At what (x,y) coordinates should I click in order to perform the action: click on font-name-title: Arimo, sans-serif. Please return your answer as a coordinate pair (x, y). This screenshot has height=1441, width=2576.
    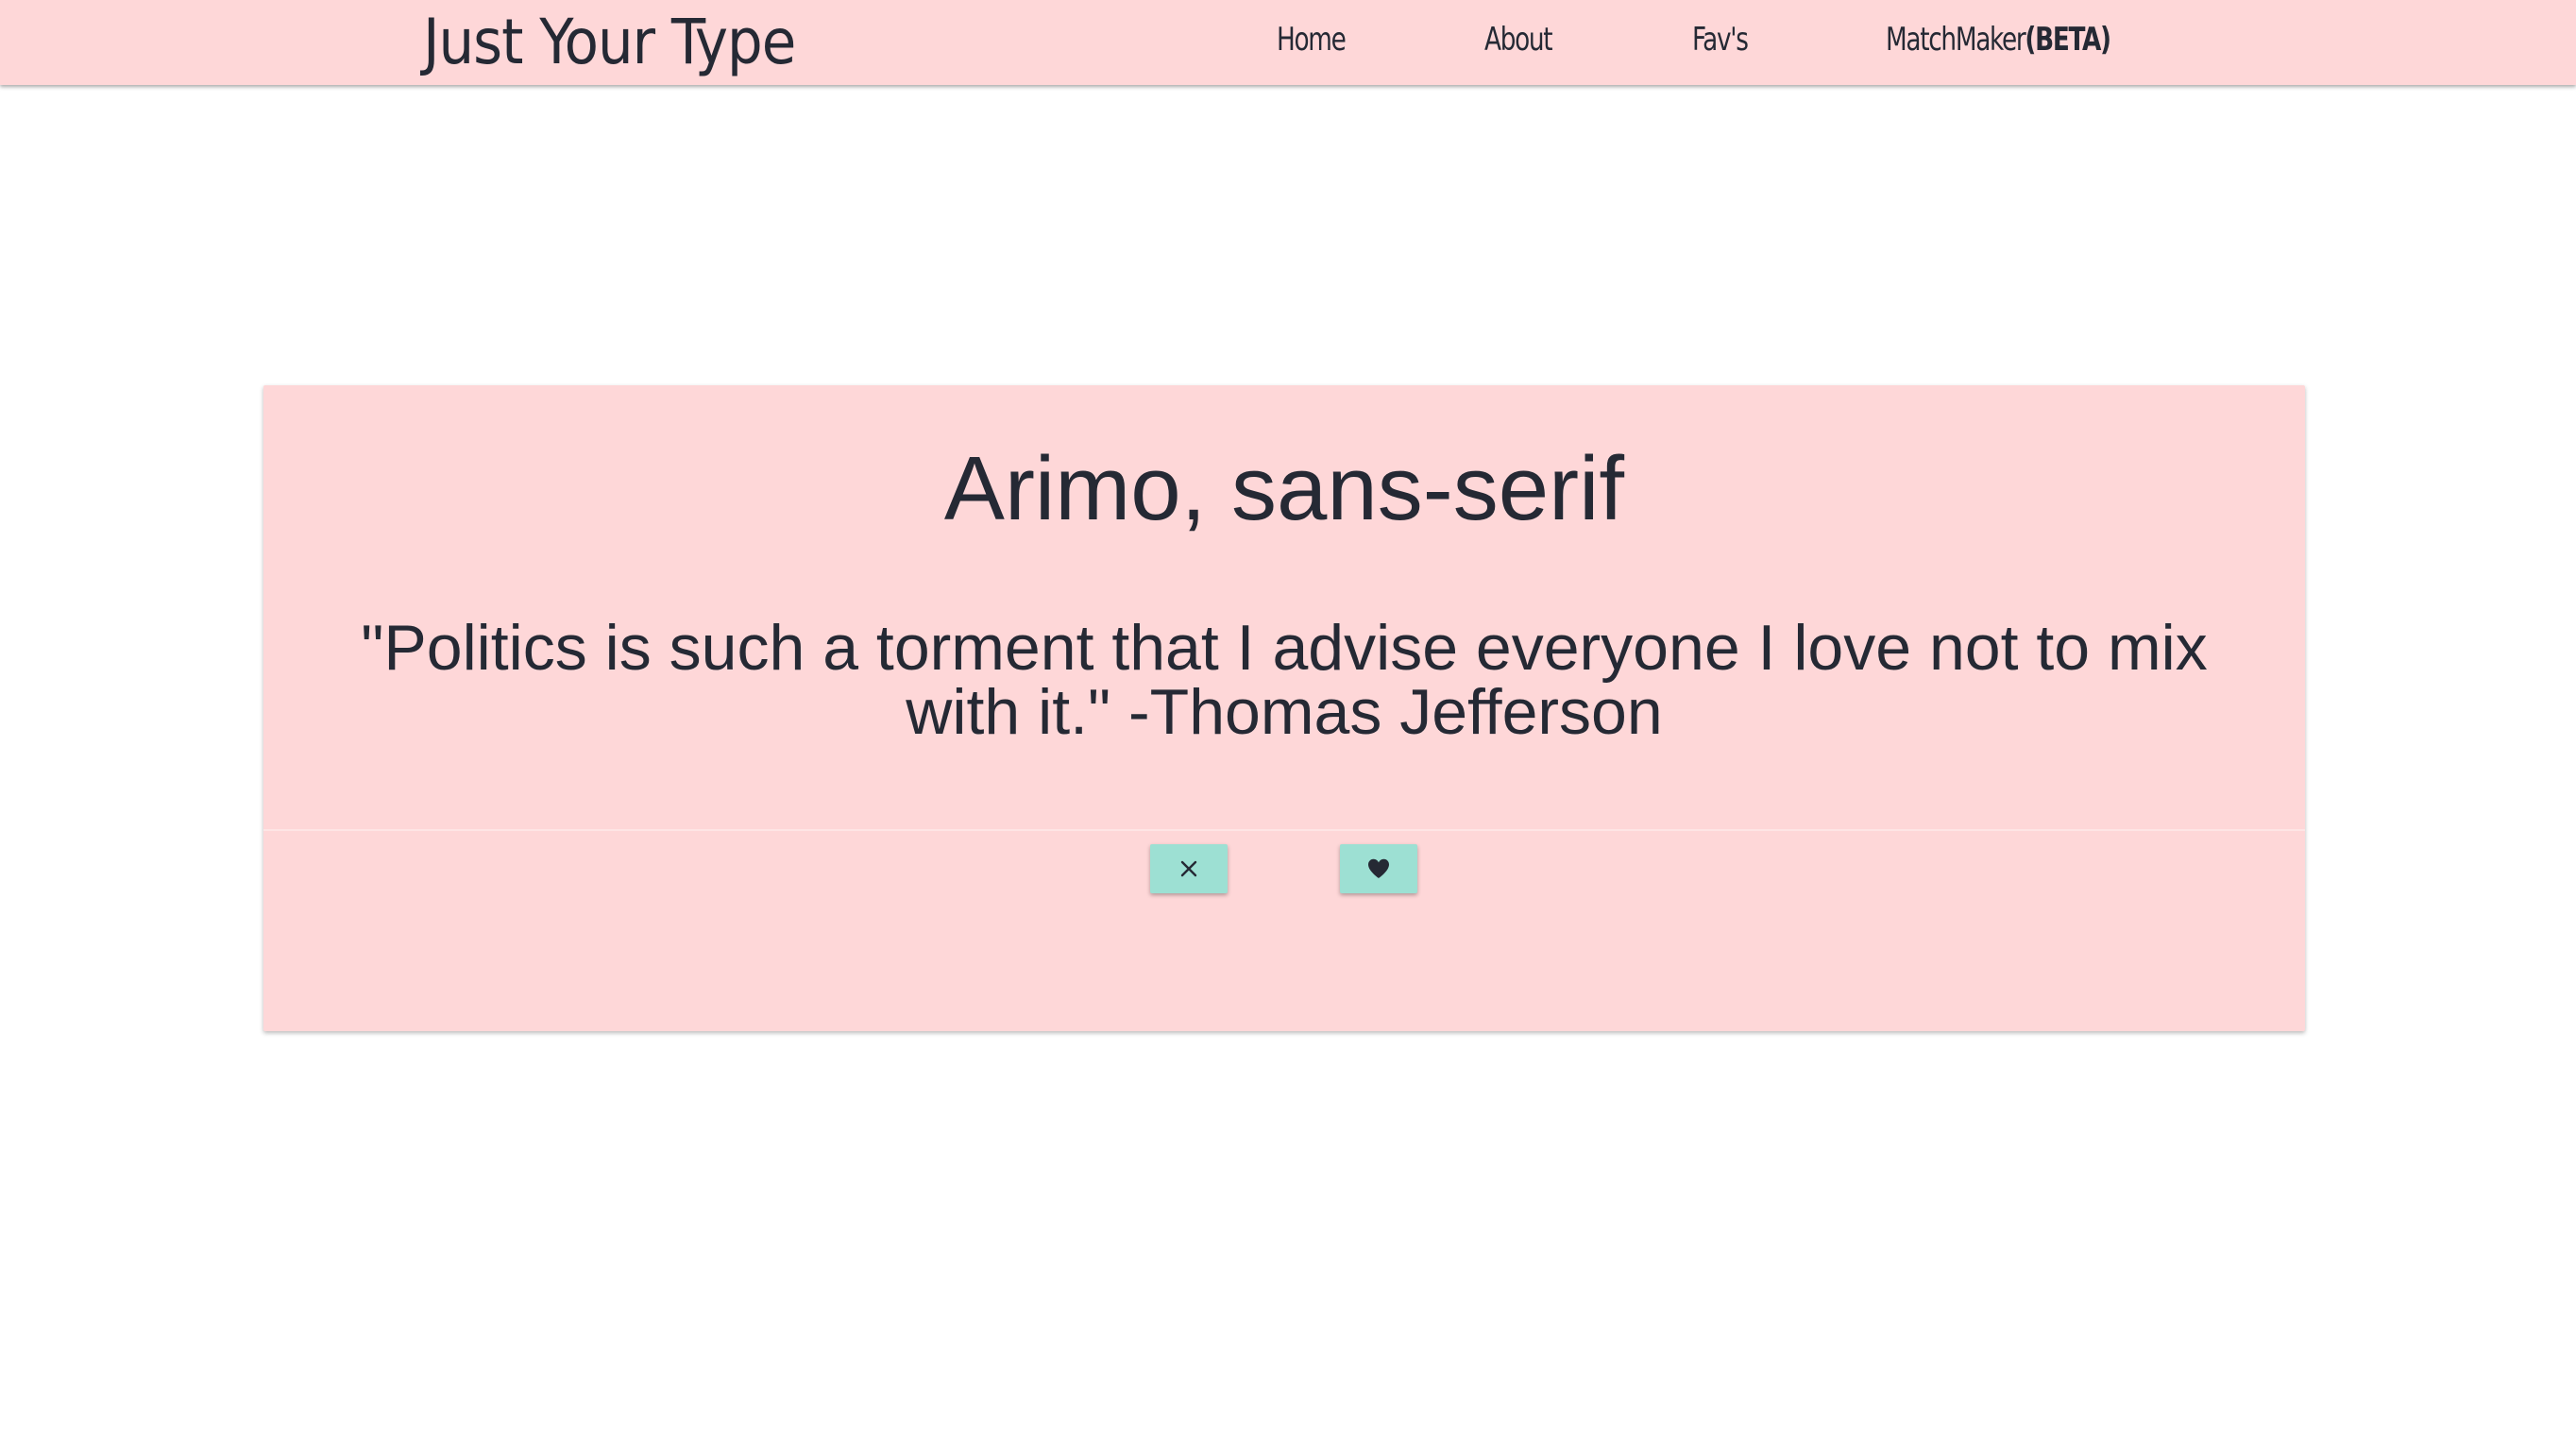
    Looking at the image, I should click on (1284, 488).